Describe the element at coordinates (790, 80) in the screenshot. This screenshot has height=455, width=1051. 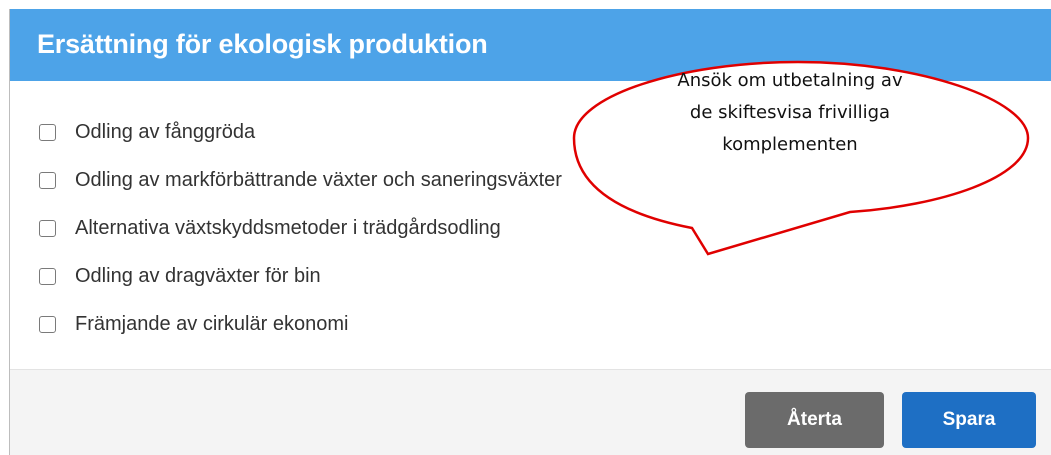
I see `callout-line: Ansök om utbetalning av` at that location.